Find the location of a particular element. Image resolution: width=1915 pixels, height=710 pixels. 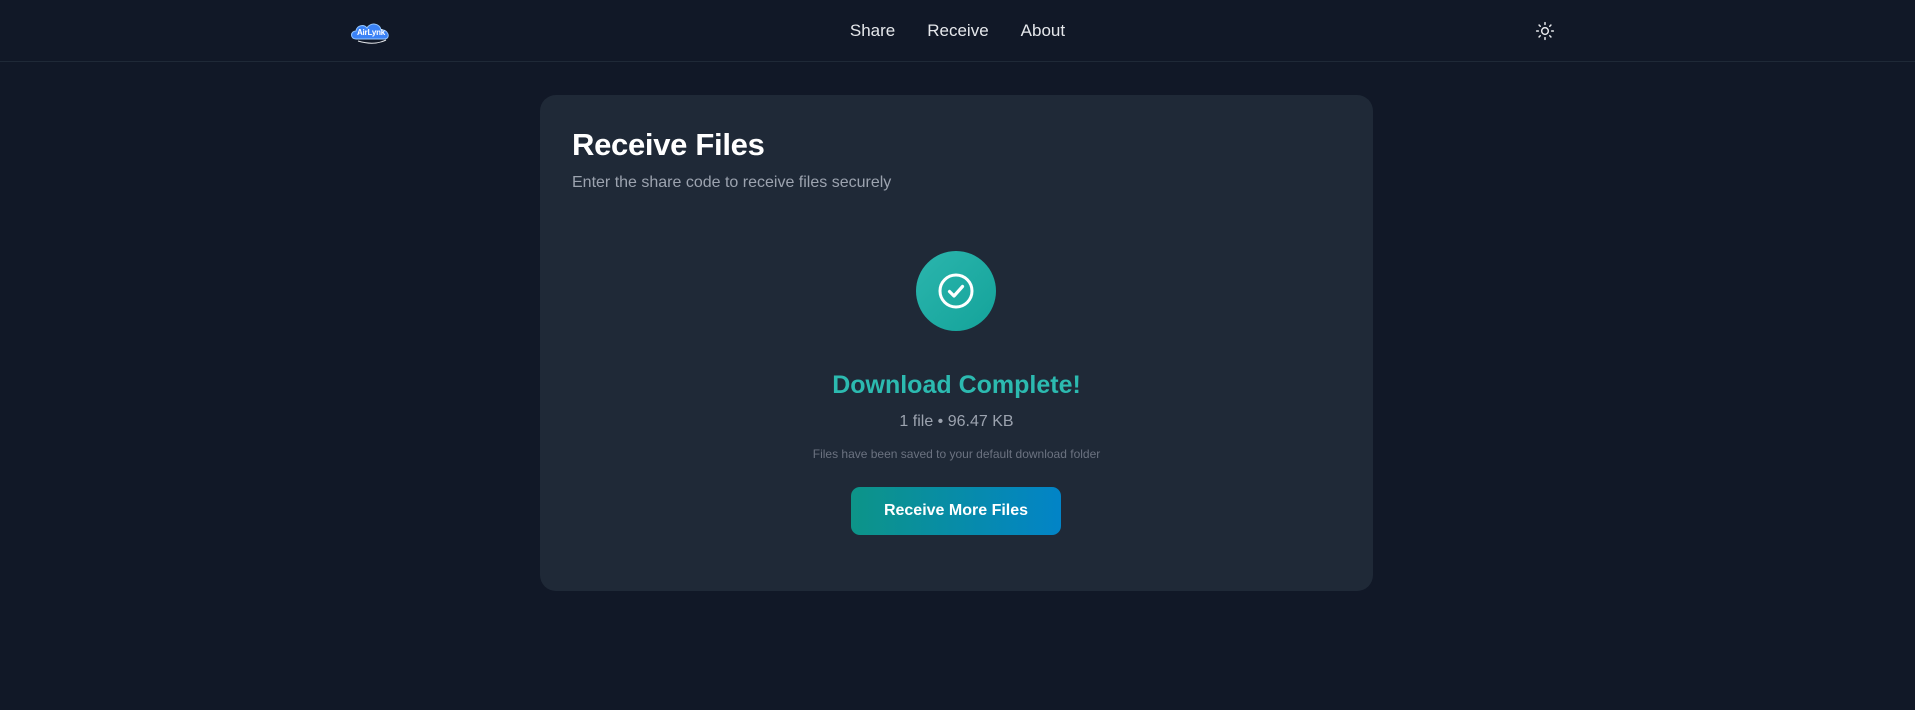

download-status-title: Download Complete! is located at coordinates (956, 385).